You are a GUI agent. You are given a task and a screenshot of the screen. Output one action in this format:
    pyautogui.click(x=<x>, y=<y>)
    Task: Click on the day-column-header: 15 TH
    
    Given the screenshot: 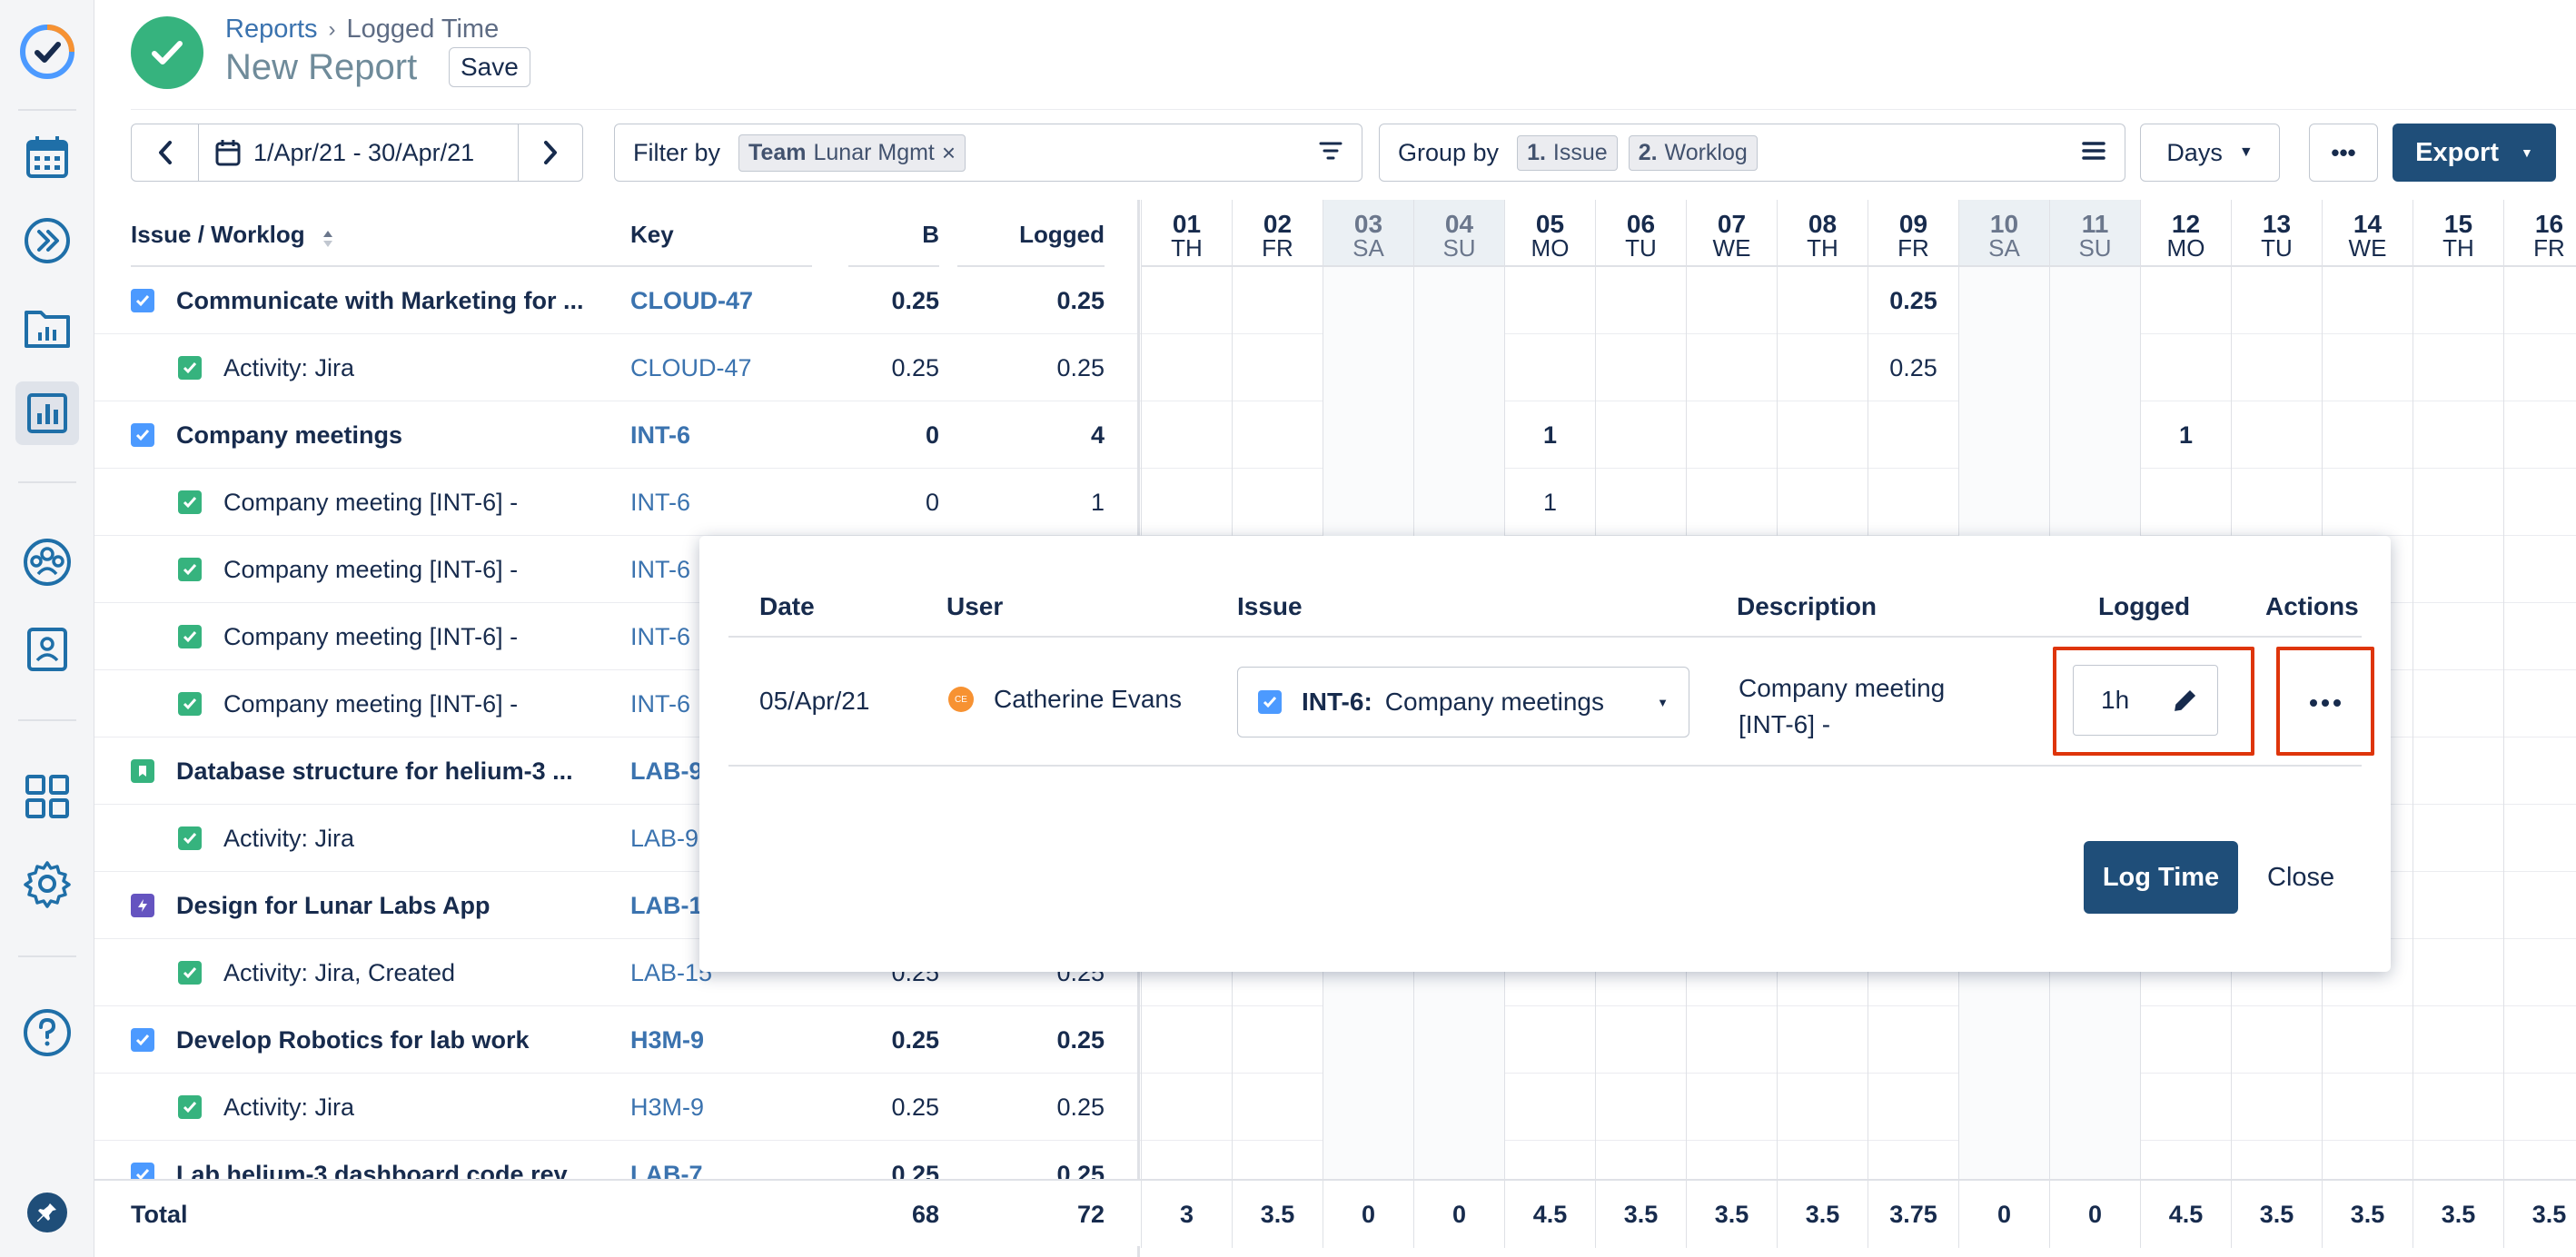 What is the action you would take?
    pyautogui.click(x=2458, y=234)
    